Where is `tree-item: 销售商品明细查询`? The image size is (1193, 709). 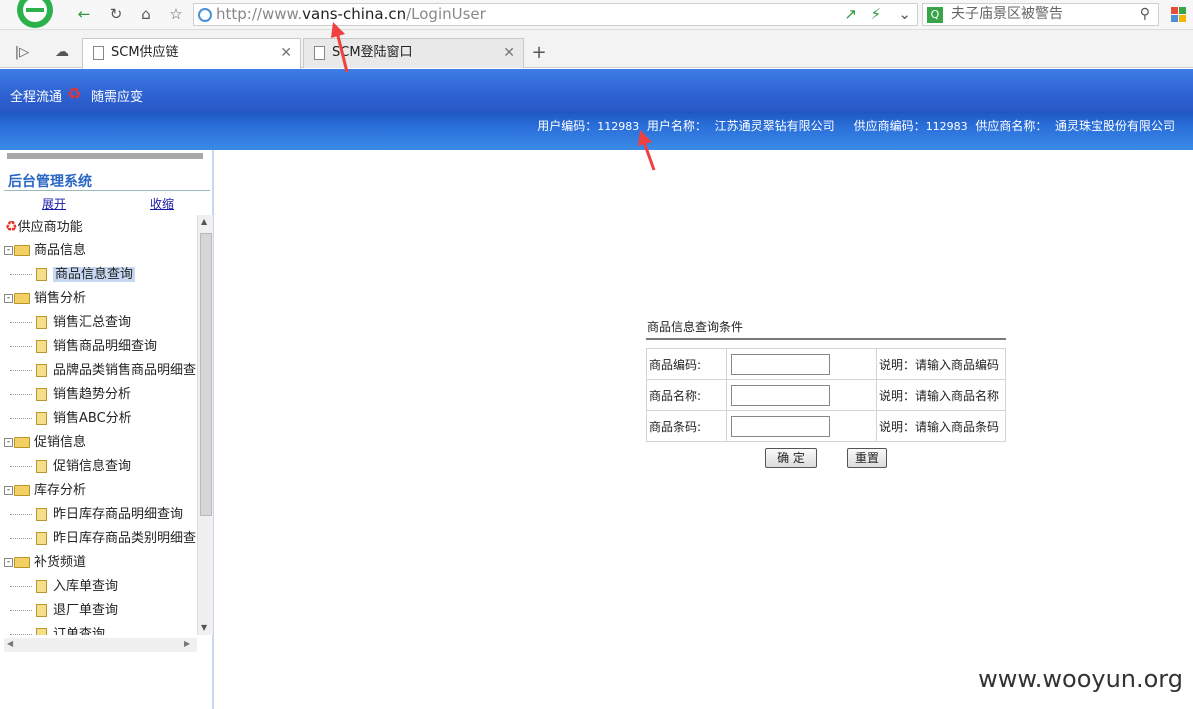
tree-item: 销售商品明细查询 is located at coordinates (83, 347).